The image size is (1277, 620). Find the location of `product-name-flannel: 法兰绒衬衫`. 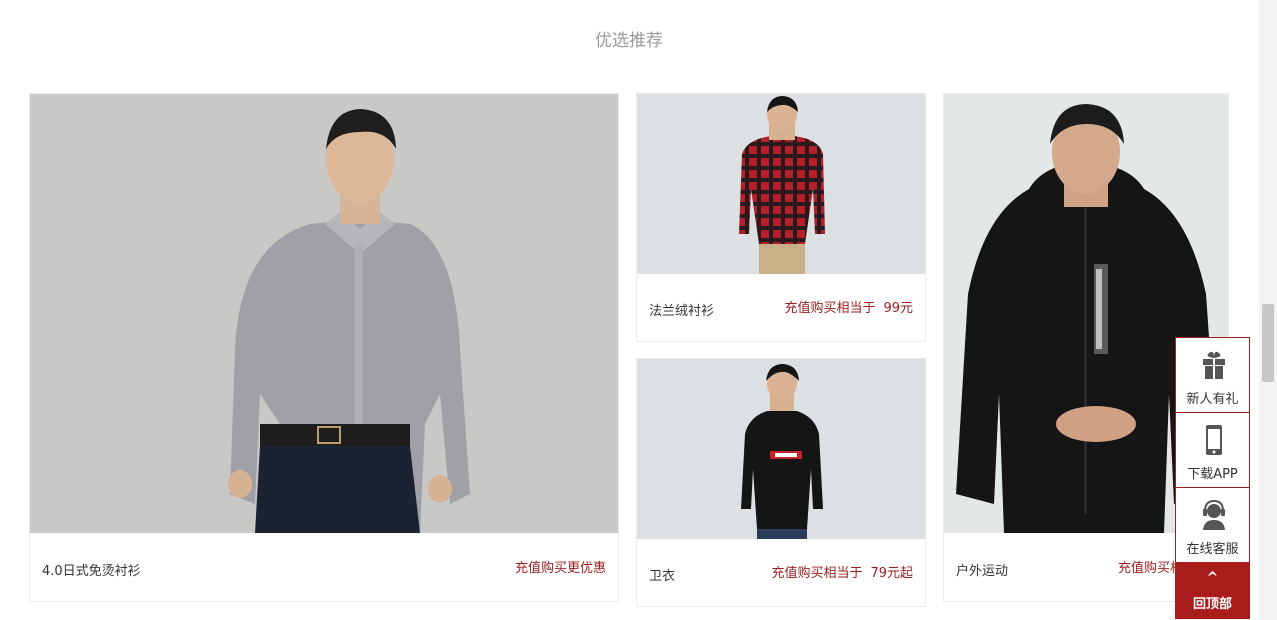

product-name-flannel: 法兰绒衬衫 is located at coordinates (681, 309).